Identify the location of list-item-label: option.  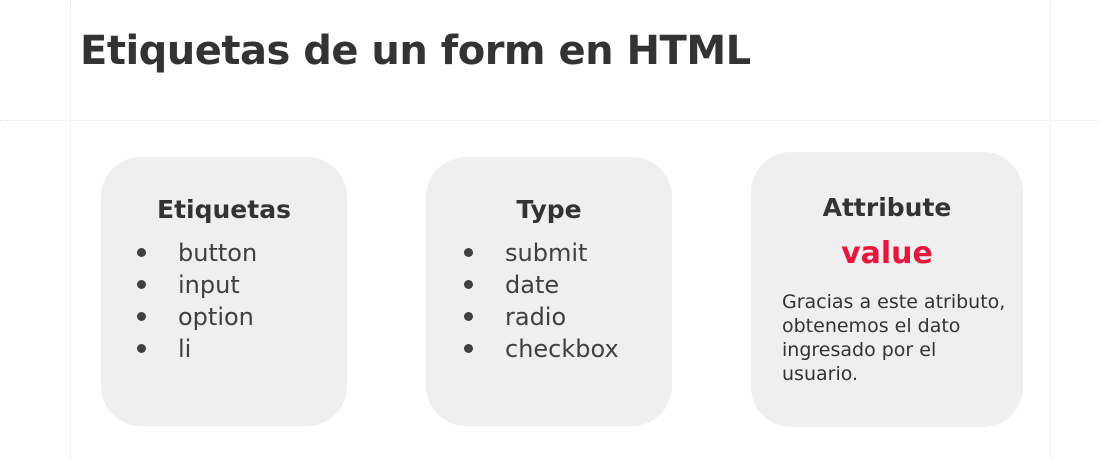
(216, 317).